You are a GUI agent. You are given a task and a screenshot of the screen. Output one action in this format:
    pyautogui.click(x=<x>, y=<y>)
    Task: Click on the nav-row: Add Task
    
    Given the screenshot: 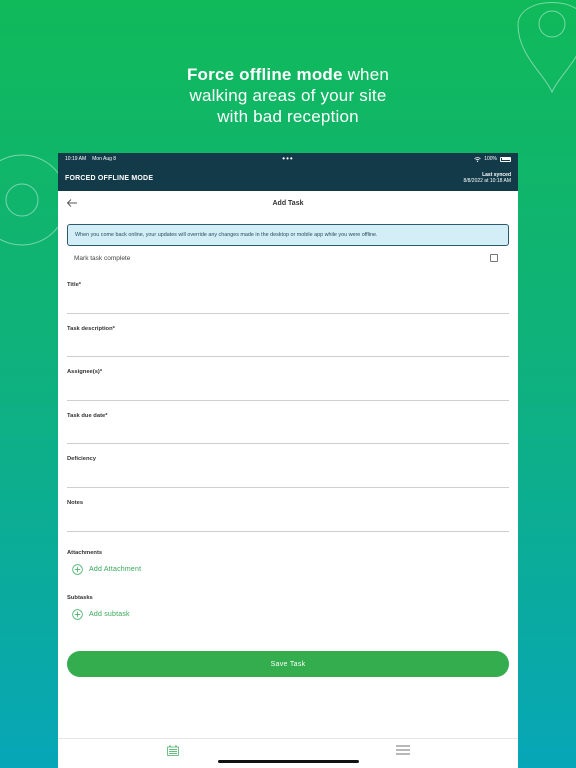 What is the action you would take?
    pyautogui.click(x=288, y=203)
    